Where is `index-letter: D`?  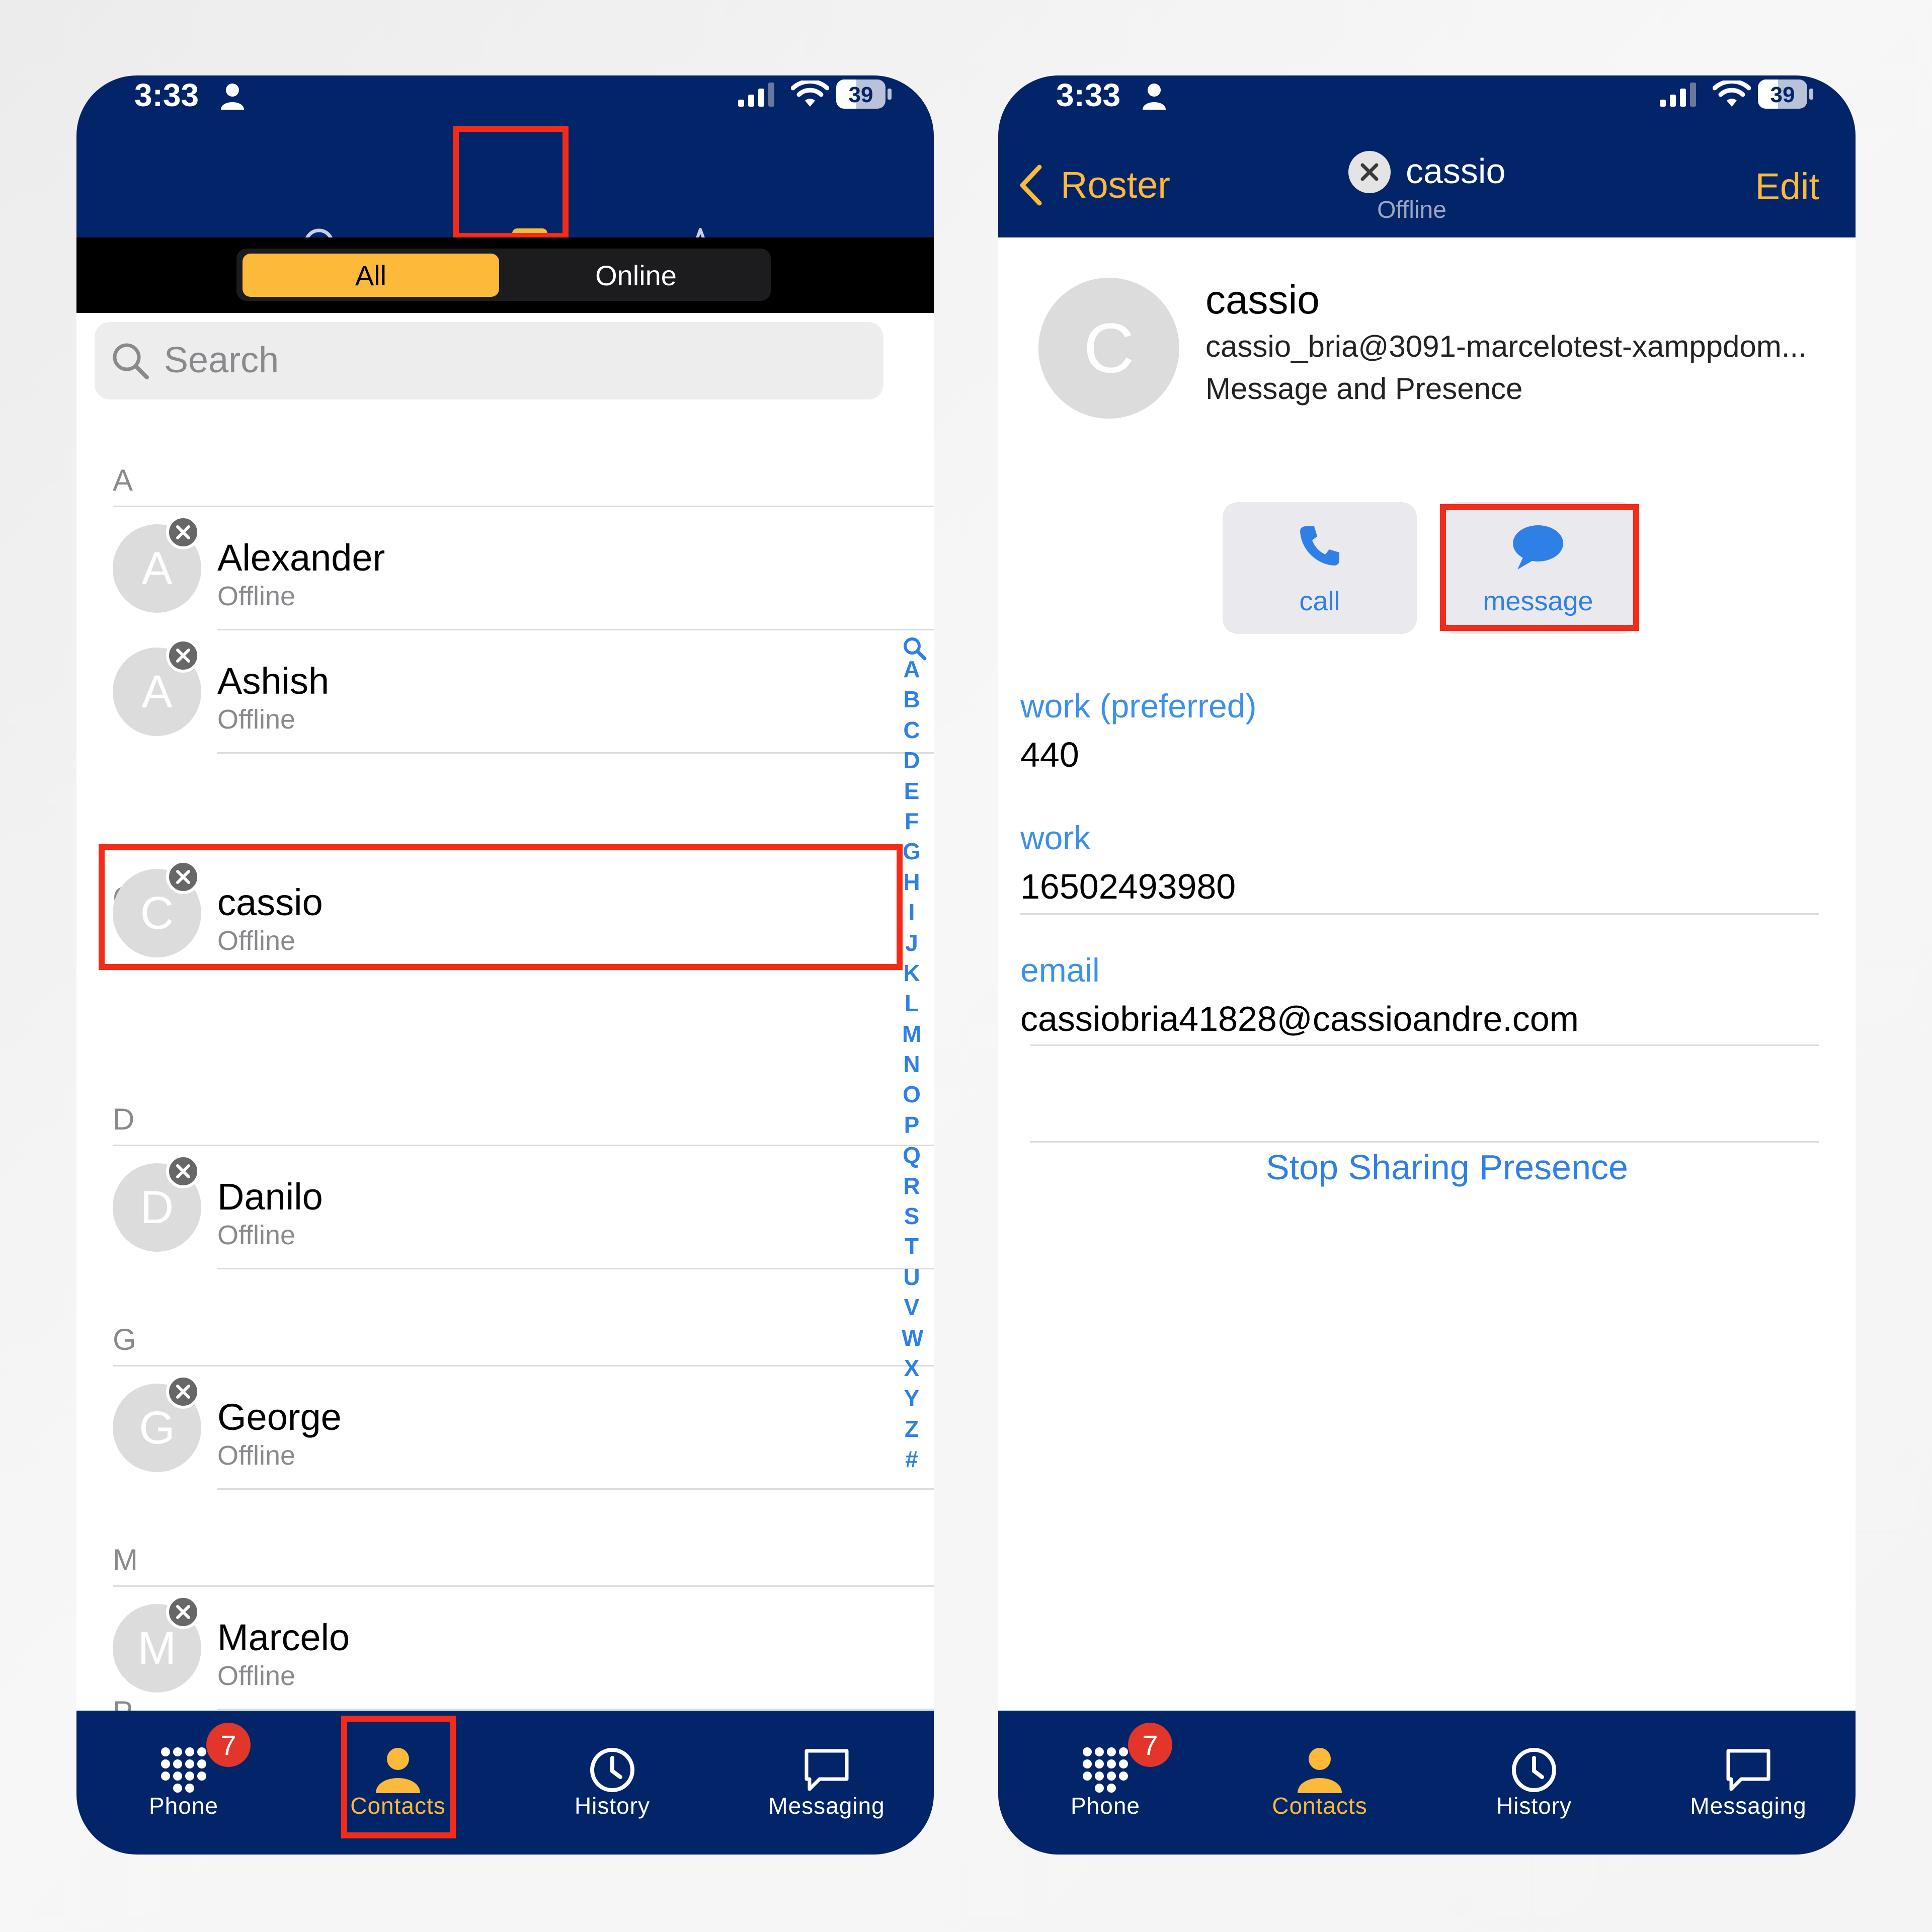 index-letter: D is located at coordinates (912, 760).